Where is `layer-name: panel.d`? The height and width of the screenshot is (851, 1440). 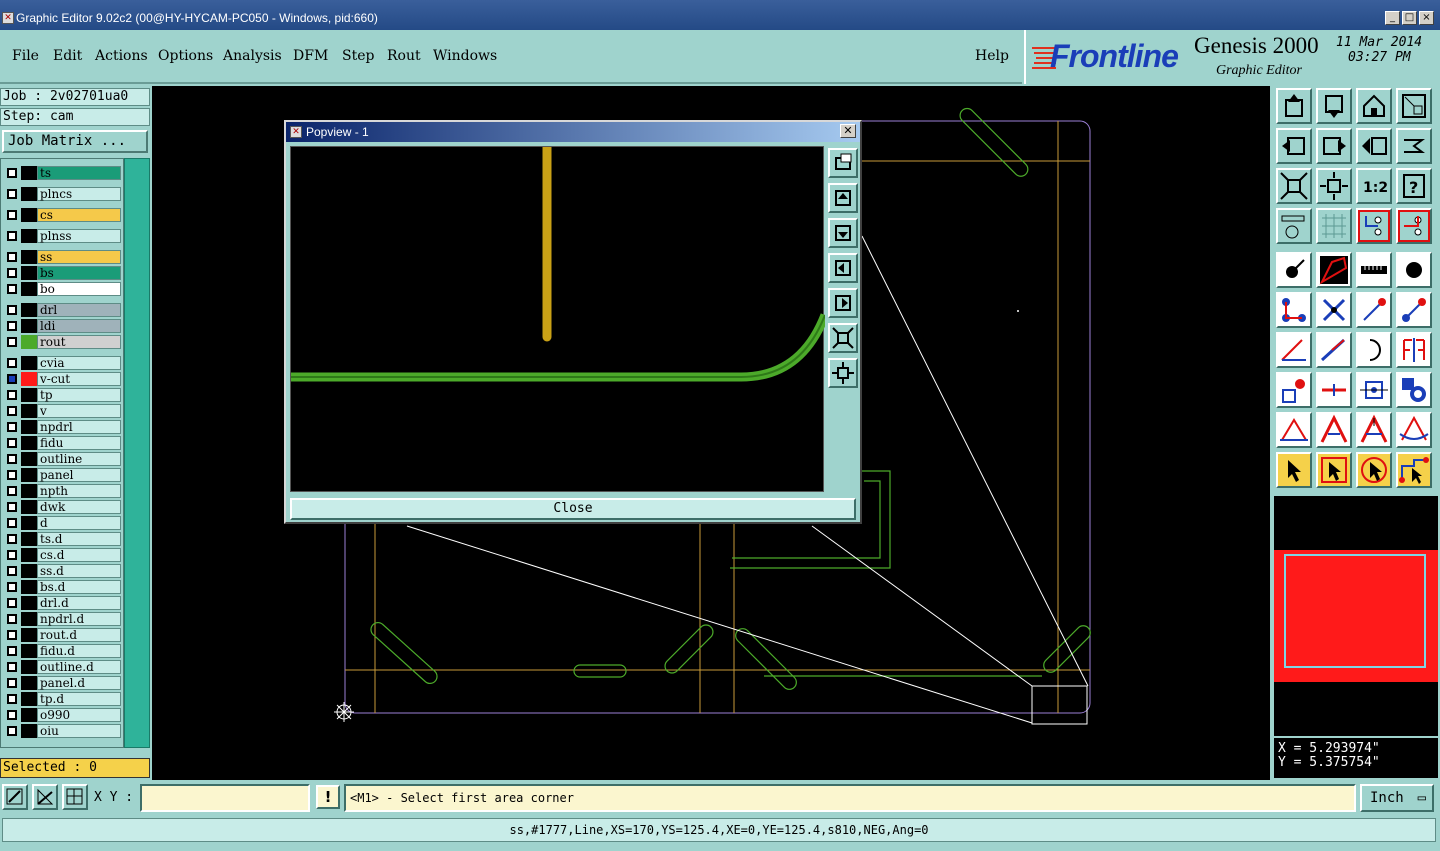
layer-name: panel.d is located at coordinates (79, 683).